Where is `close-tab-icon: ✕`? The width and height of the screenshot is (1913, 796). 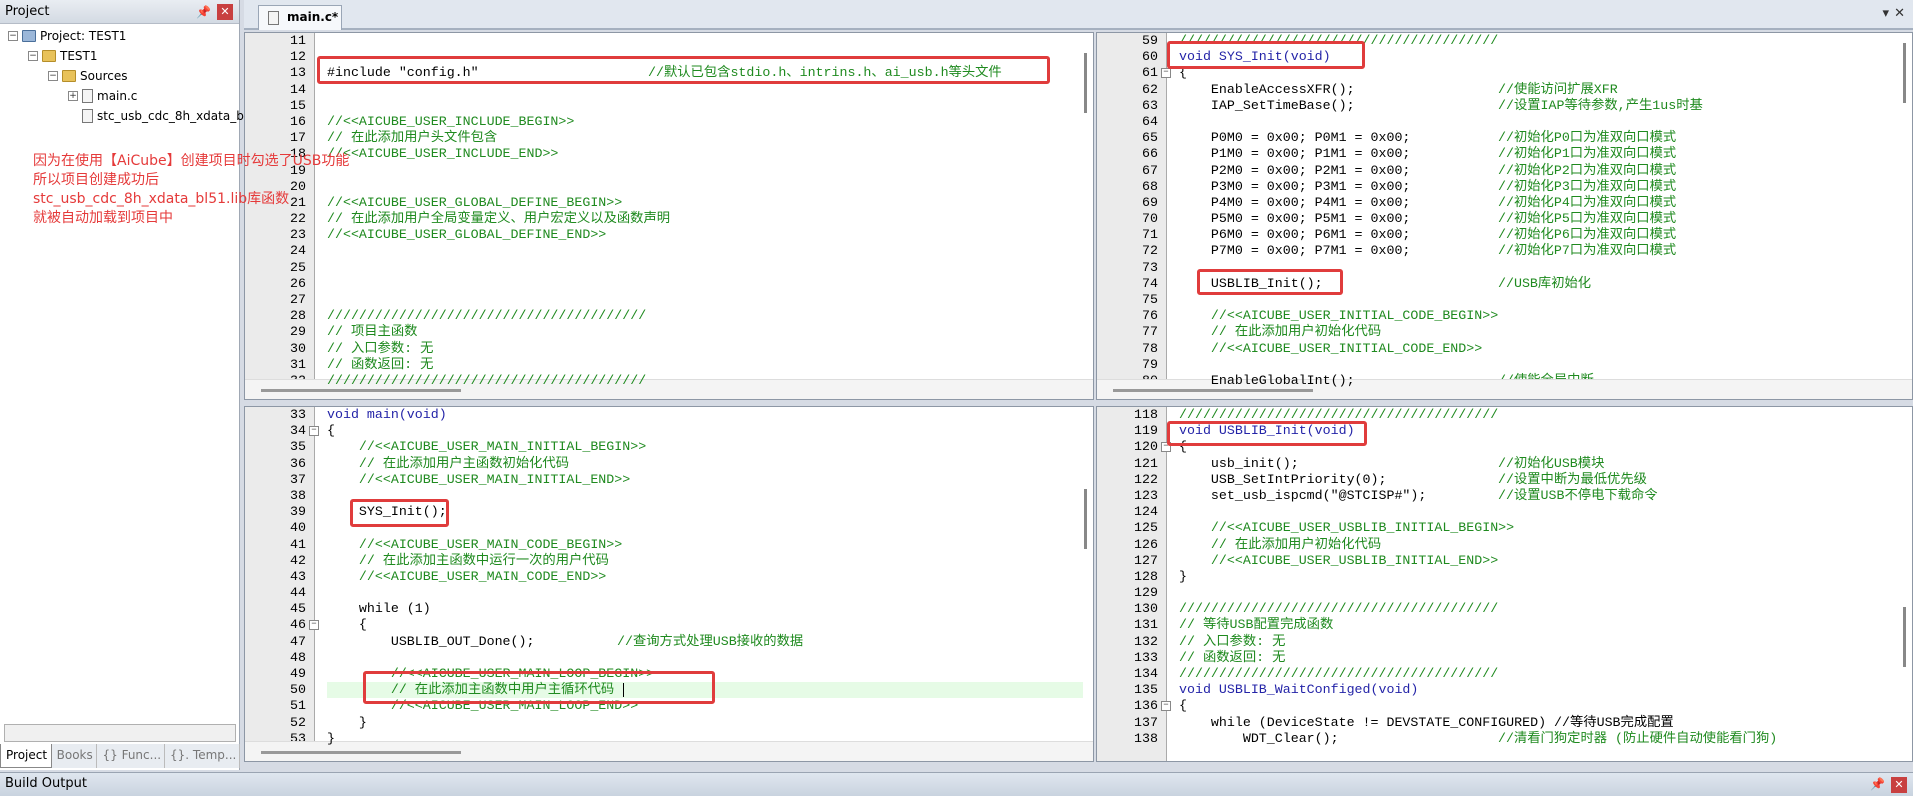
close-tab-icon: ✕ is located at coordinates (1899, 13).